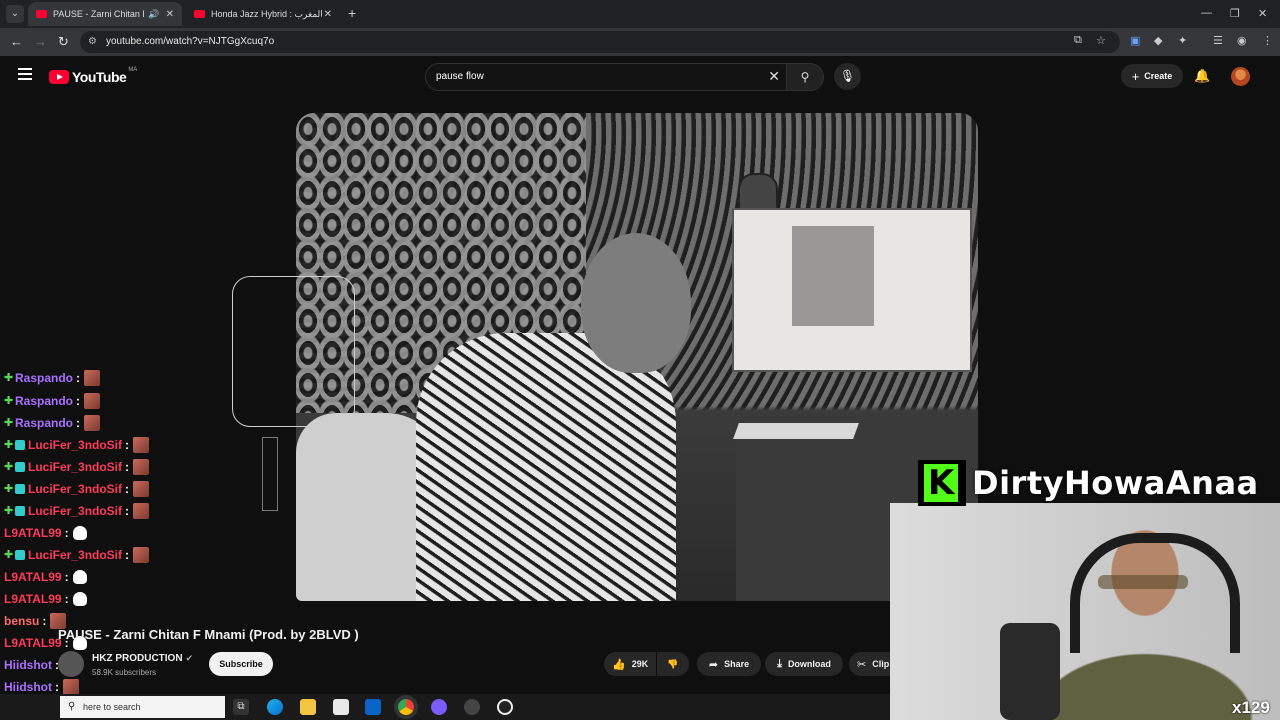 This screenshot has width=1280, height=720. What do you see at coordinates (1206, 13) in the screenshot?
I see `minimize-icon: —` at bounding box center [1206, 13].